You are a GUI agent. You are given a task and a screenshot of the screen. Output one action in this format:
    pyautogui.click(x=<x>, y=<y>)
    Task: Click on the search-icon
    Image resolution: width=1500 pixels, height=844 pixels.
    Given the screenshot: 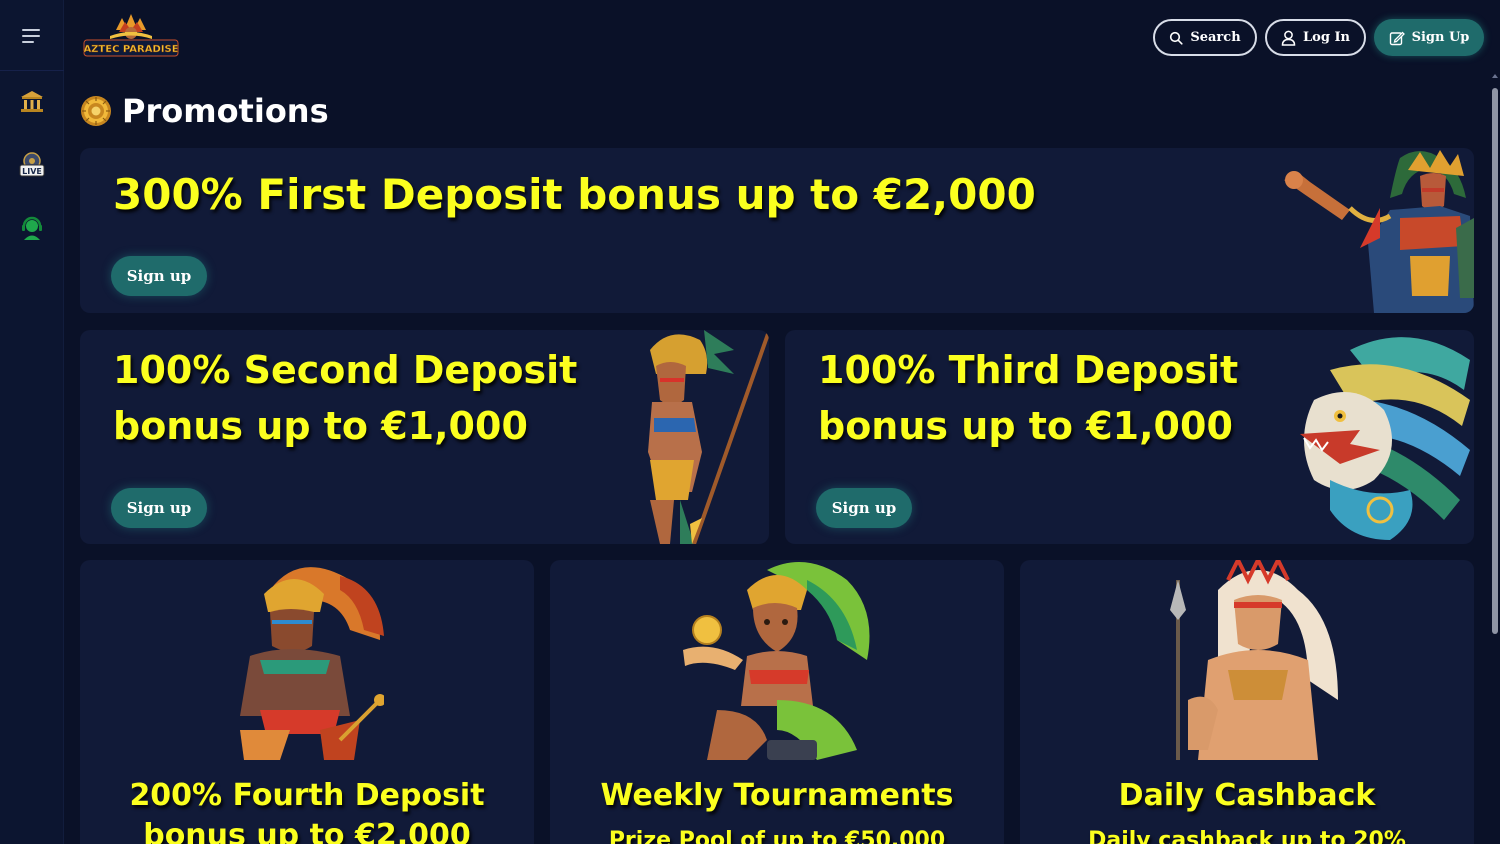 What is the action you would take?
    pyautogui.click(x=1176, y=38)
    